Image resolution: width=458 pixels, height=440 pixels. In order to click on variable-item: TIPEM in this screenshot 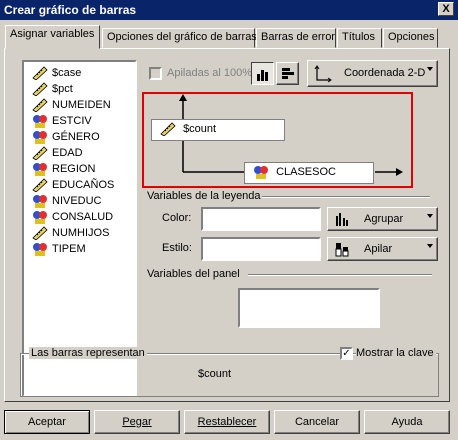, I will do `click(59, 250)`.